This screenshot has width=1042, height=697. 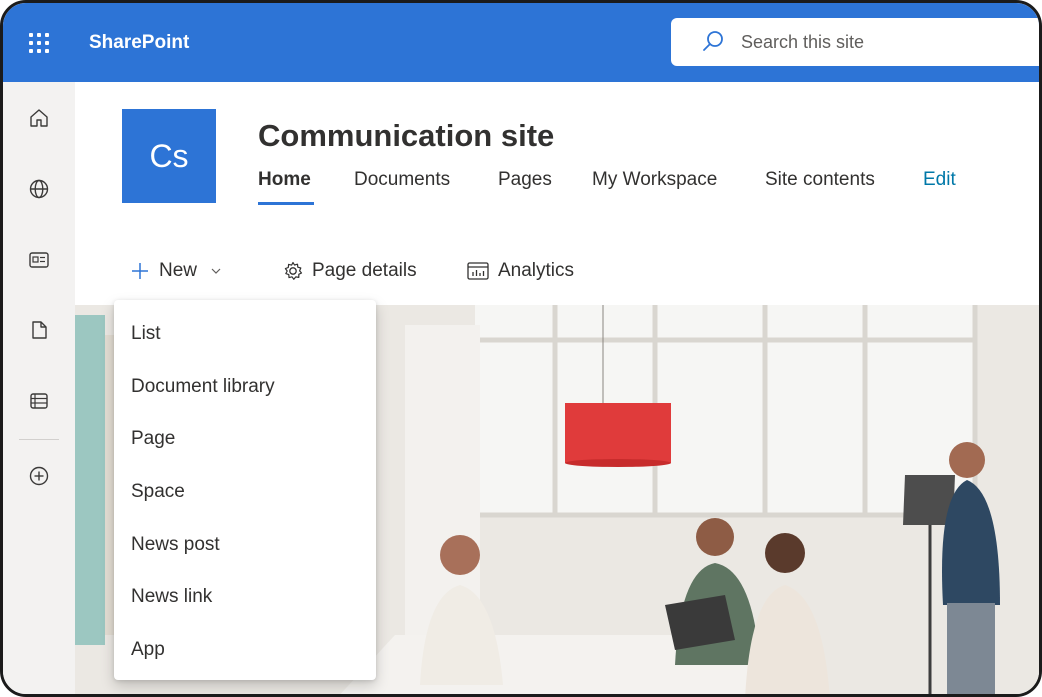 I want to click on add-circle-icon, so click(x=39, y=476).